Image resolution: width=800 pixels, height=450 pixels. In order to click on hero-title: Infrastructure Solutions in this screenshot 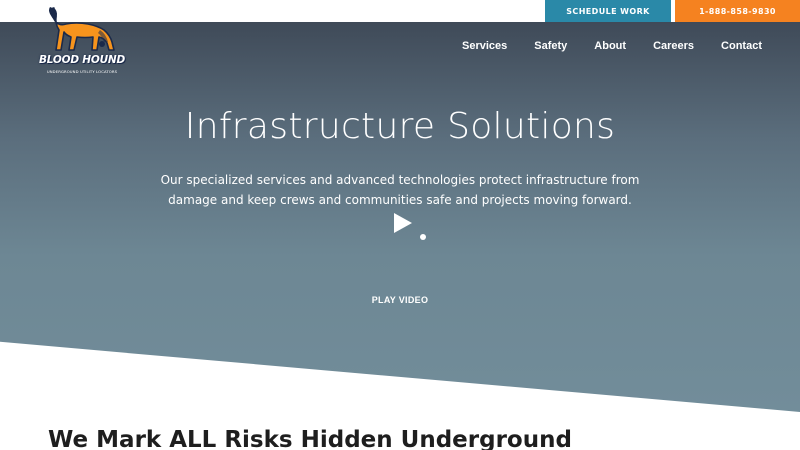, I will do `click(400, 126)`.